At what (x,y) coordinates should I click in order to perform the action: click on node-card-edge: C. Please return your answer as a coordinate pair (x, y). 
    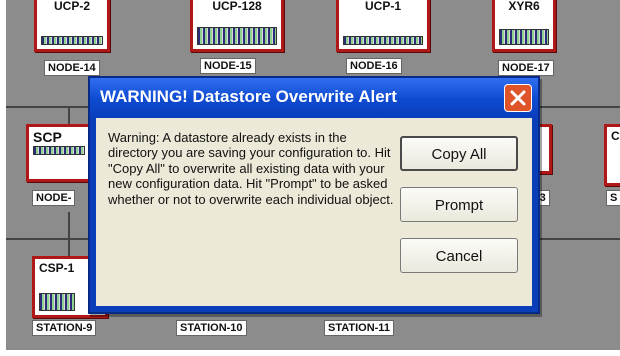
    Looking at the image, I should click on (612, 155).